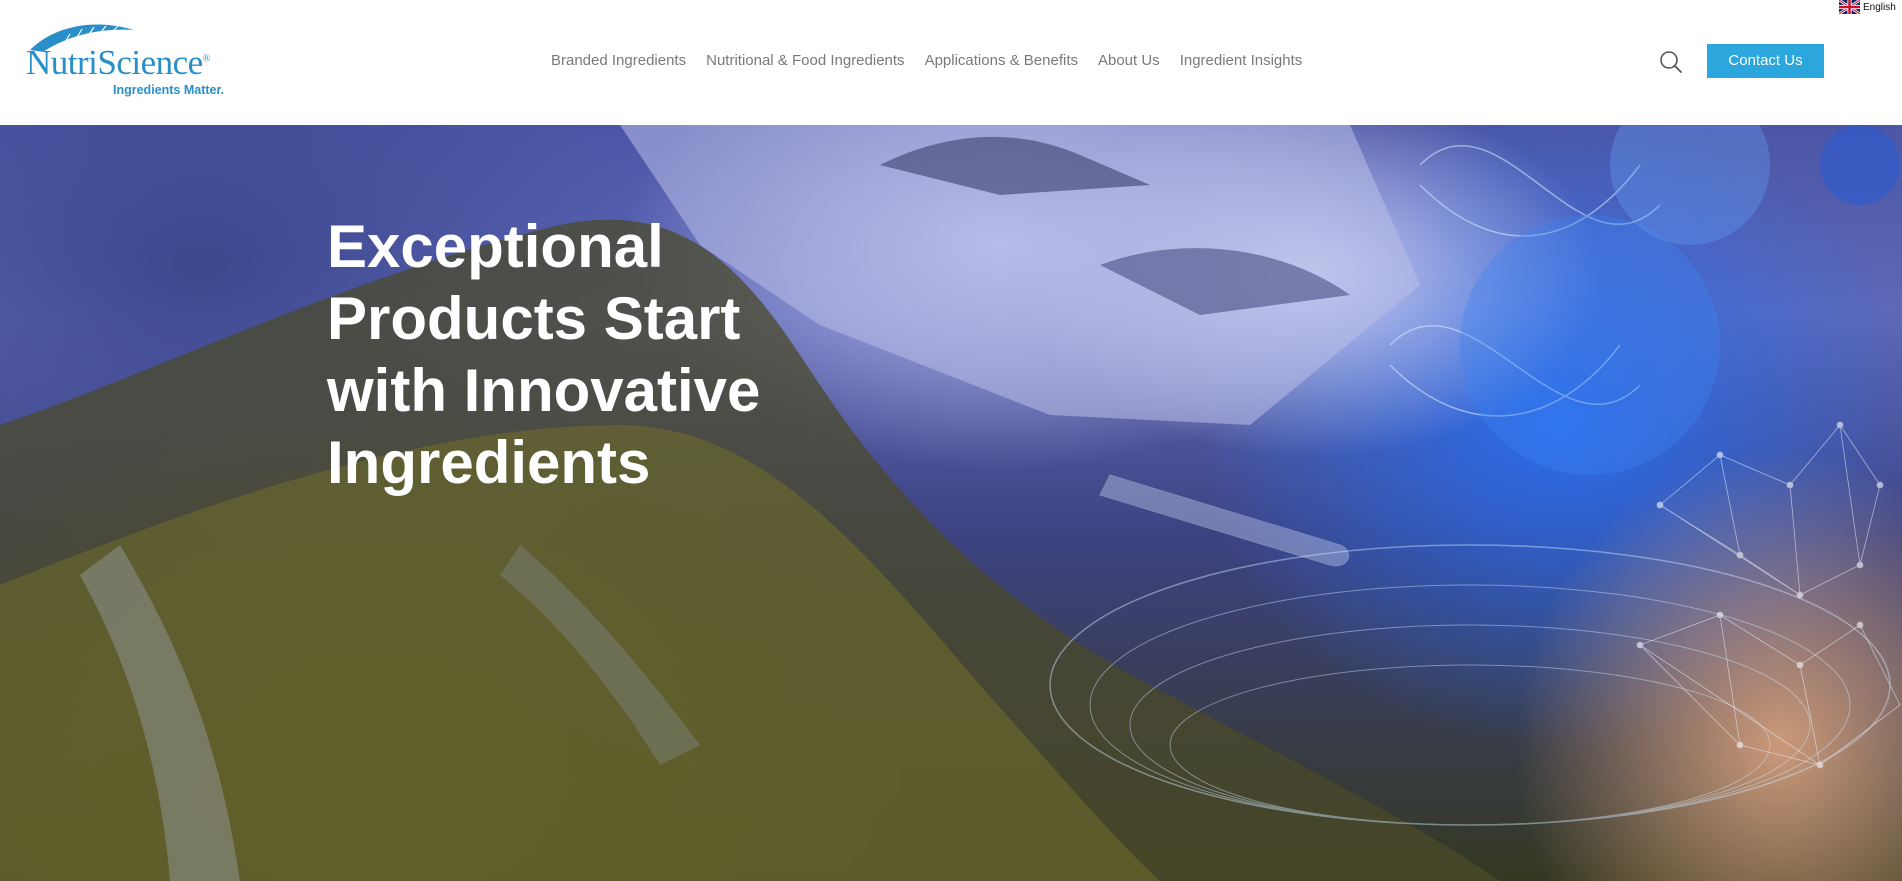 This screenshot has width=1902, height=881. What do you see at coordinates (1241, 61) in the screenshot?
I see `nav-item-ingredient-insights: Ingredient Insights` at bounding box center [1241, 61].